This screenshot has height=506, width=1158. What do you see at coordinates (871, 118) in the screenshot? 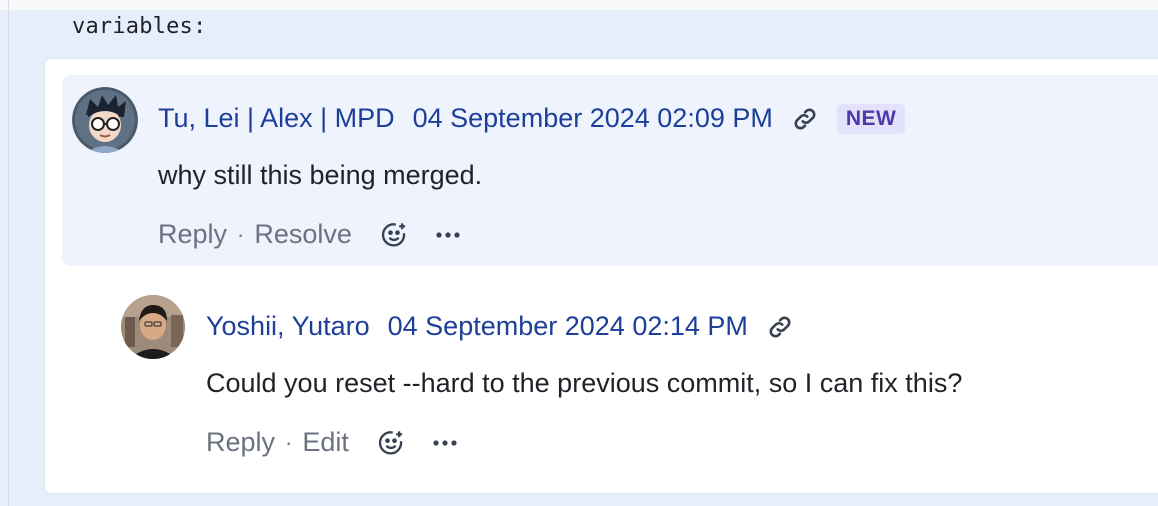
I see `new-badge: NEW` at bounding box center [871, 118].